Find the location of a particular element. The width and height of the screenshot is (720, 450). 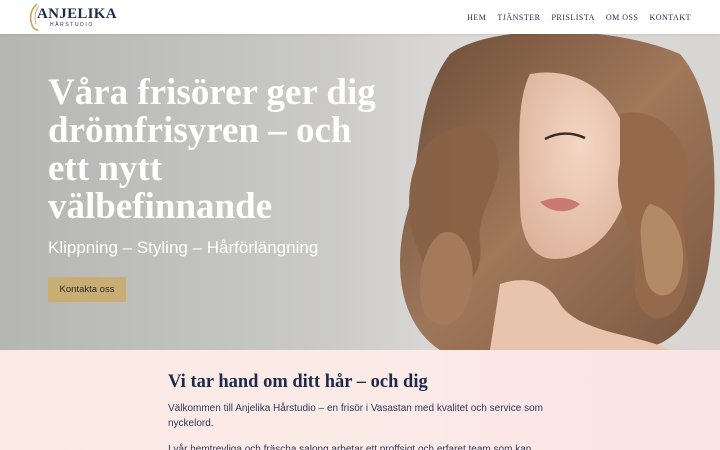

site-logo: ANJELIKA HÅRSTUDIO is located at coordinates (72, 17).